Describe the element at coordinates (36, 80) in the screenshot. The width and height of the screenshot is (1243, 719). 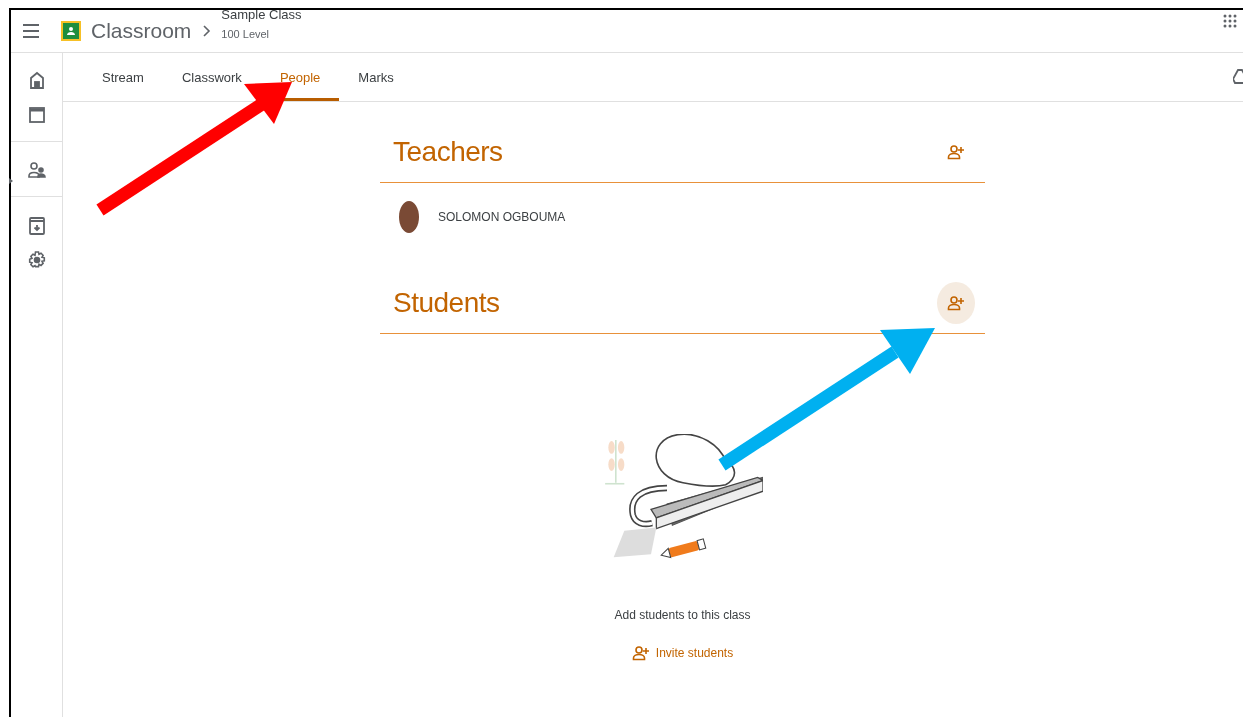
I see `home-icon` at that location.